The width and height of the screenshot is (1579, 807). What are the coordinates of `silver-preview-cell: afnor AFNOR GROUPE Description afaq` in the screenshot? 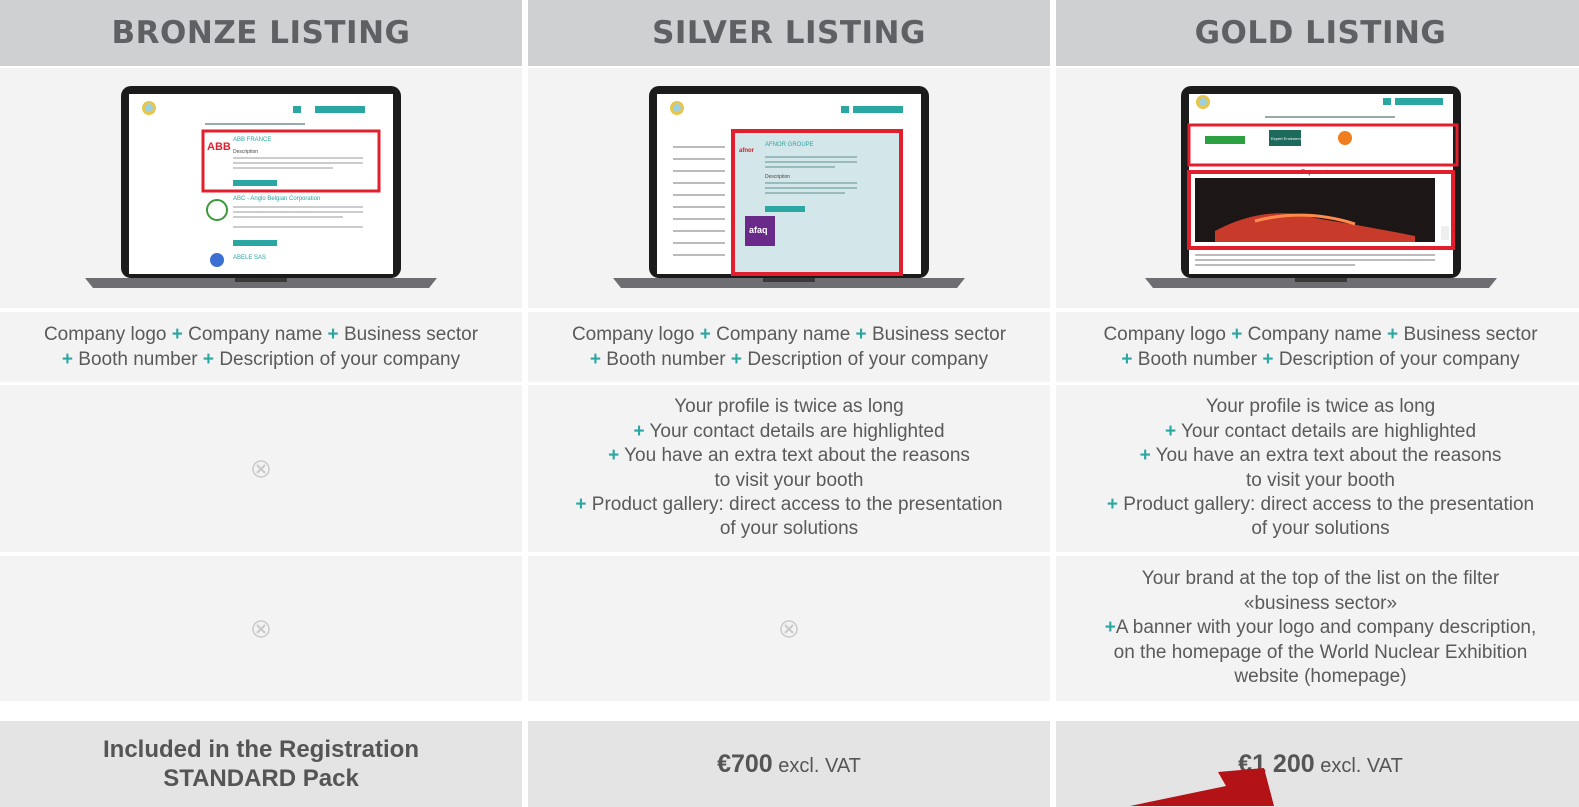 It's located at (789, 188).